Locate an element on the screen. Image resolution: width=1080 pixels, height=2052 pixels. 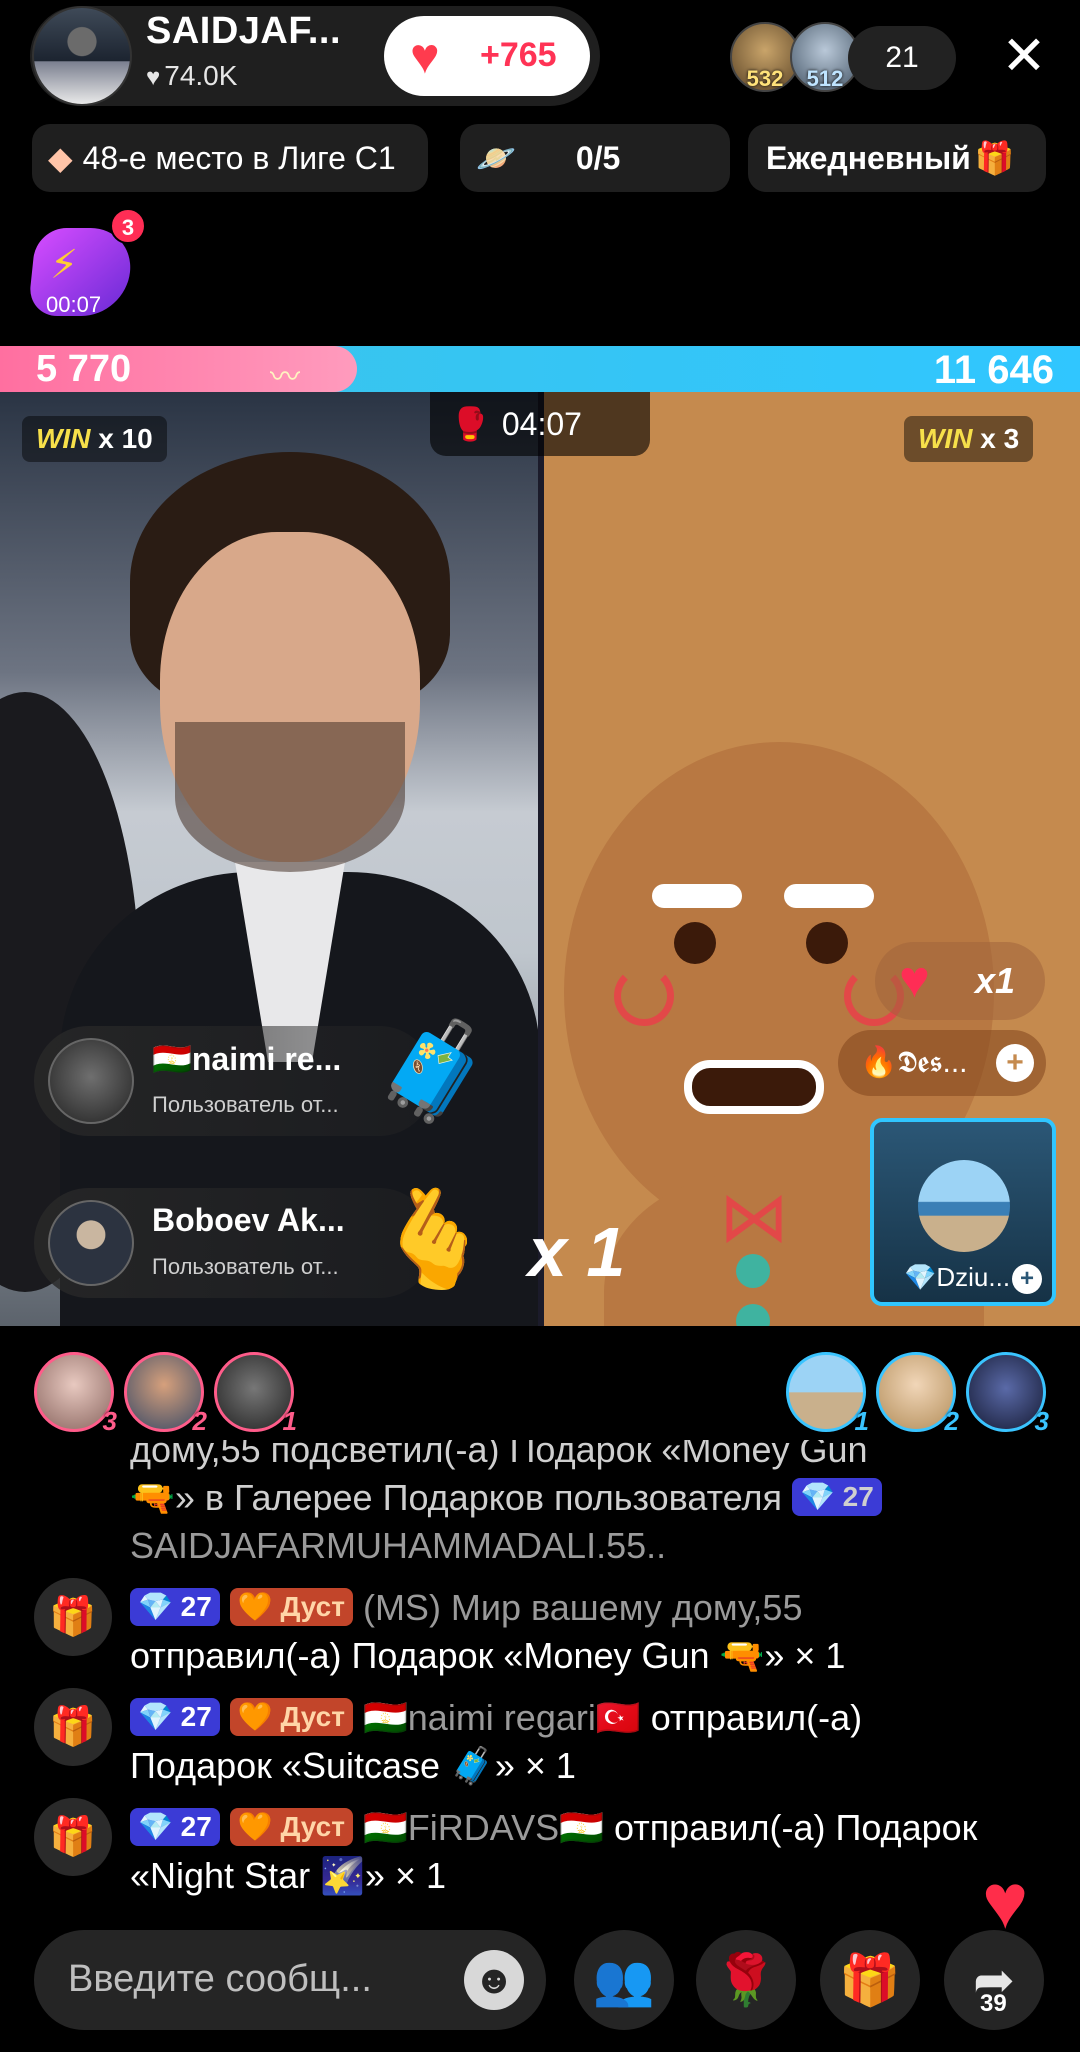
goal-chip: 🪐 0/5 is located at coordinates (595, 158).